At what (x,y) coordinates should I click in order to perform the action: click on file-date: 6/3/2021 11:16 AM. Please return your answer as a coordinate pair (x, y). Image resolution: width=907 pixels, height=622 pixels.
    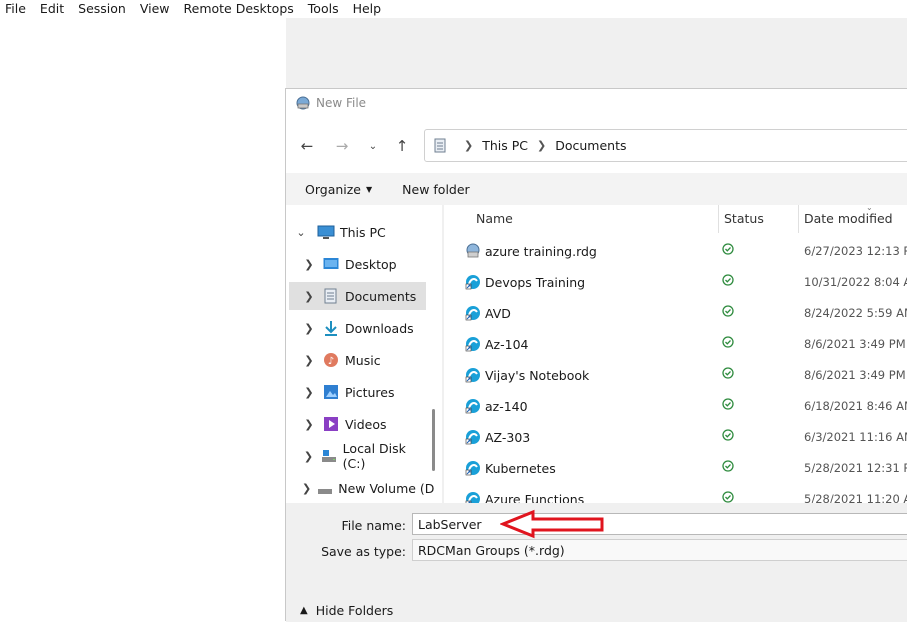
    Looking at the image, I should click on (855, 437).